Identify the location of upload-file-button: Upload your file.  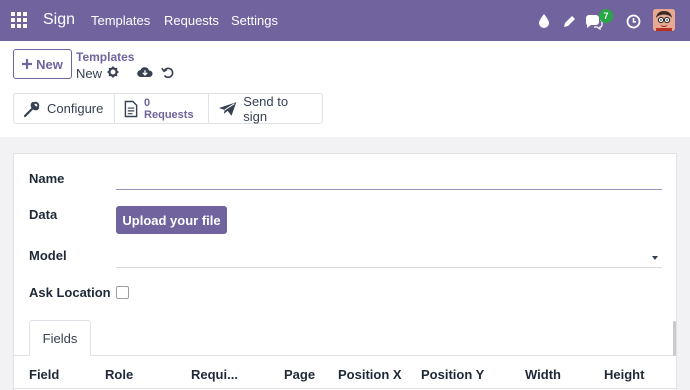
(171, 220).